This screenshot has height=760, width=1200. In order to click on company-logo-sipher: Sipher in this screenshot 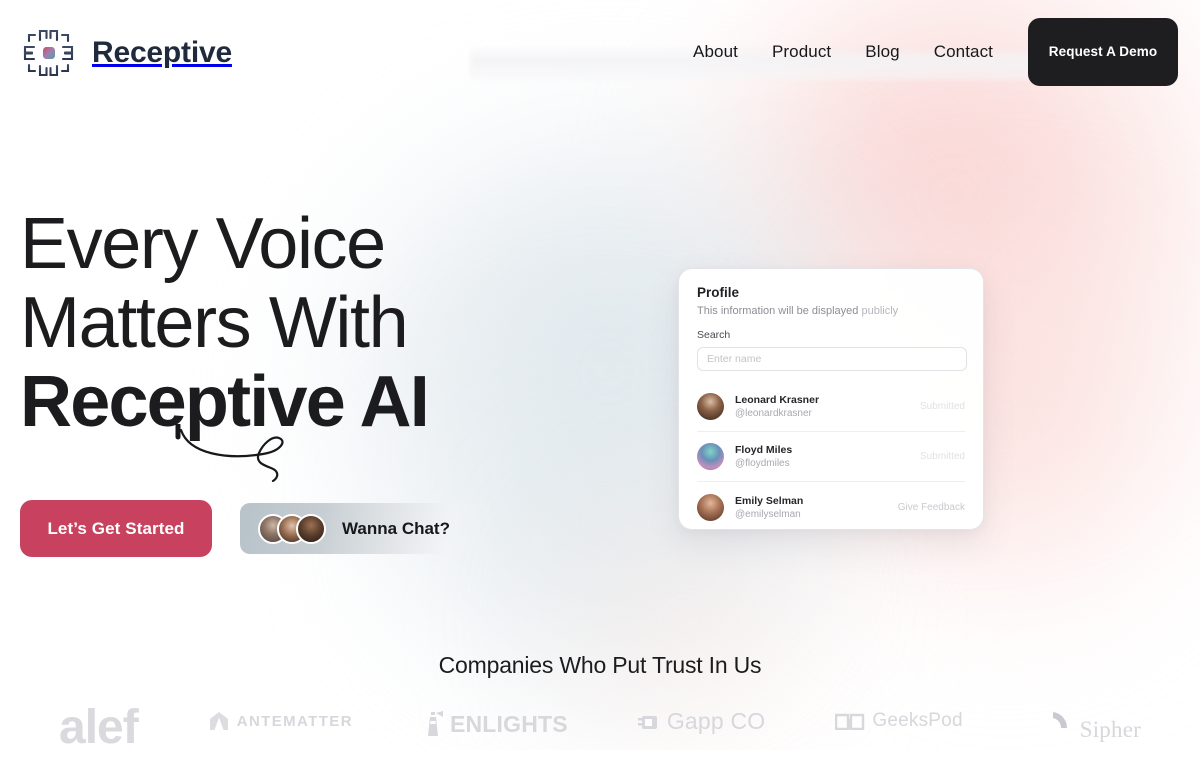, I will do `click(1087, 729)`.